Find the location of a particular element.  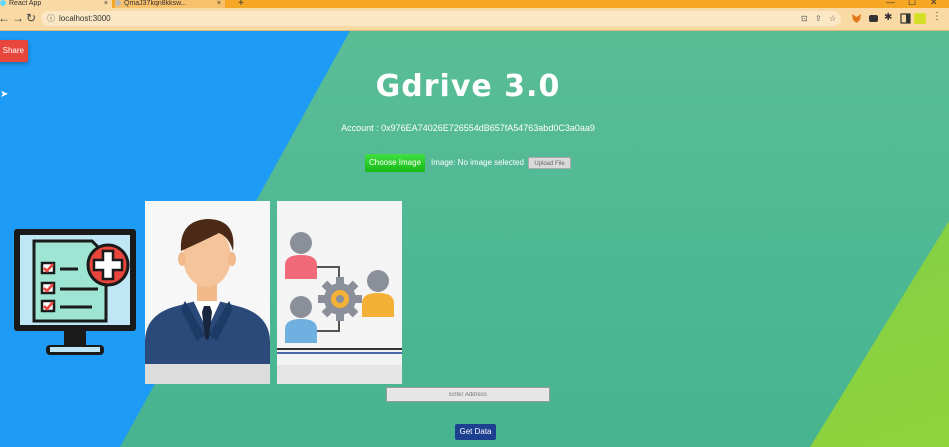

browser-toolbar: ← → ↻ ⓘ localhost:3000 ⊡ ⇪ ☆ ✱ ⋮ is located at coordinates (474, 19).